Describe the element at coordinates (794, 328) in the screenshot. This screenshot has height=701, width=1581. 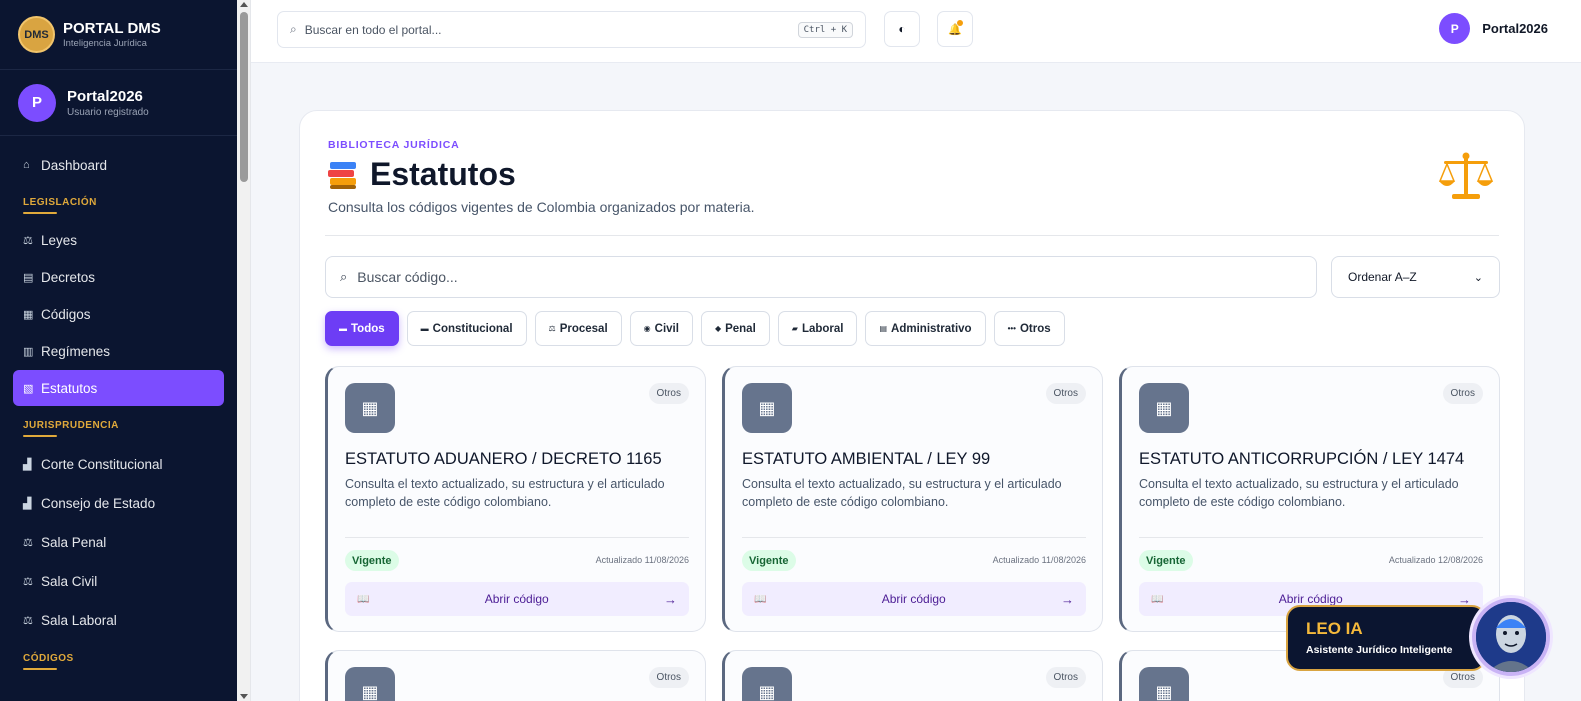
I see `filter-icon: ▰` at that location.